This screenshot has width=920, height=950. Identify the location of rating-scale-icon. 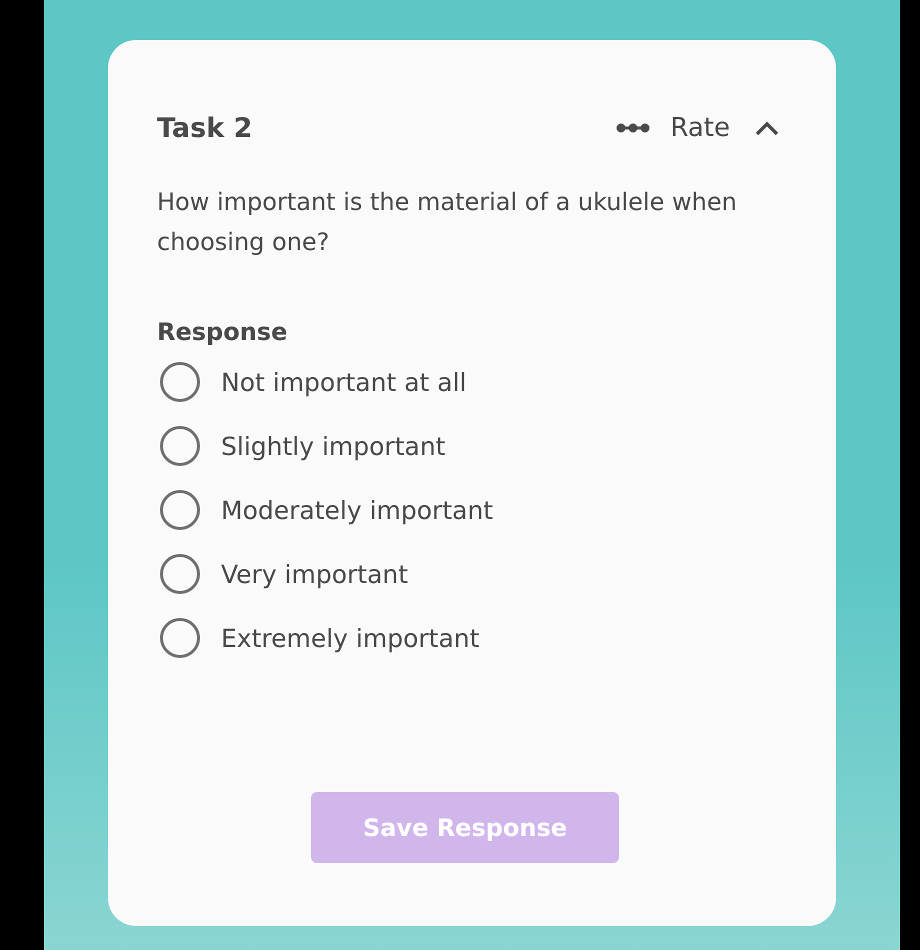
(633, 128).